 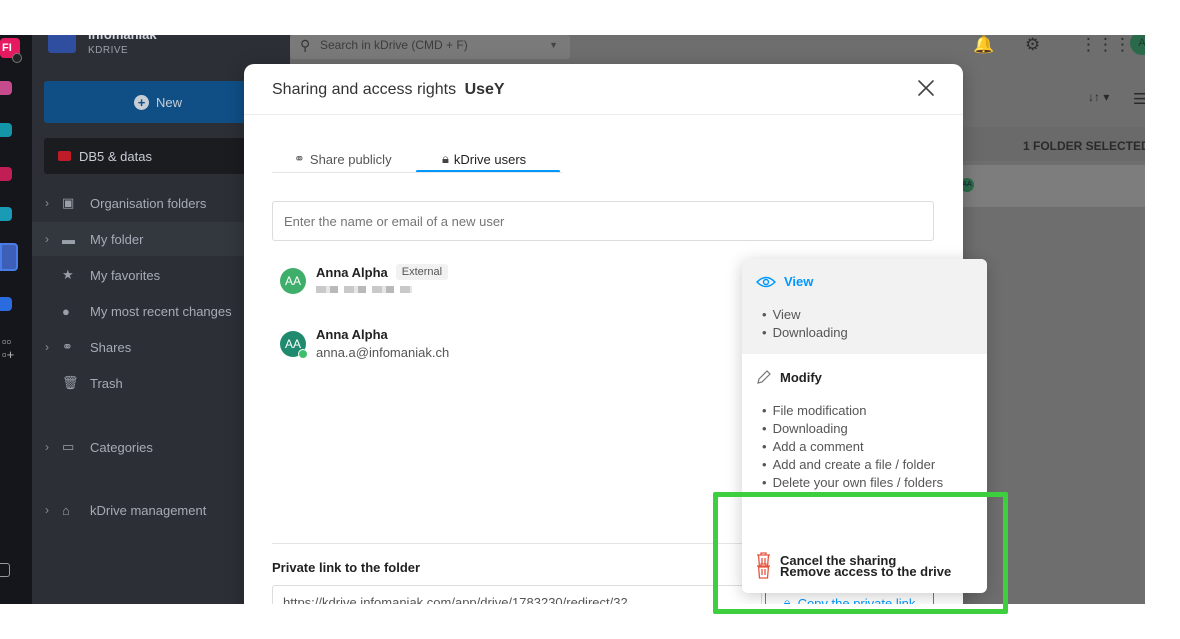 I want to click on brand-name: infomaniak, so click(x=122, y=38).